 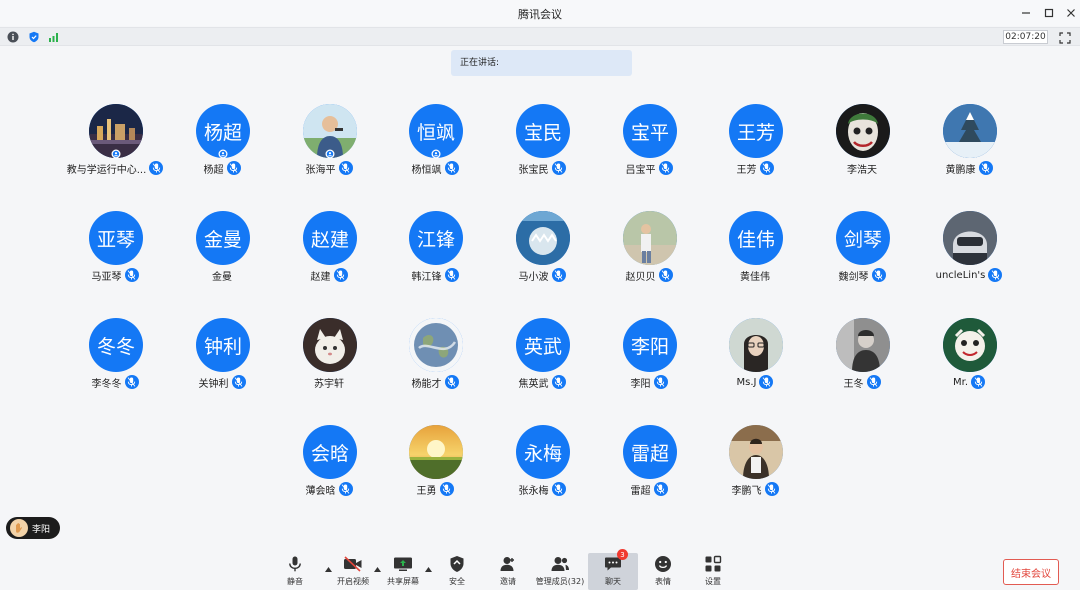 What do you see at coordinates (435, 144) in the screenshot?
I see `participant-tile: 恒飒 杨恒飒` at bounding box center [435, 144].